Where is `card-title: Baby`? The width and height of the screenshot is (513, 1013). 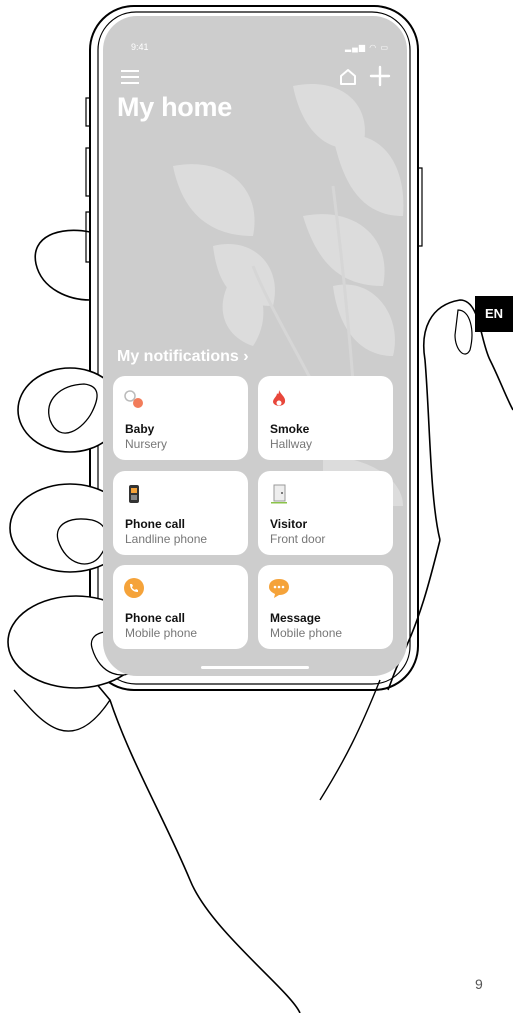
card-title: Baby is located at coordinates (140, 429).